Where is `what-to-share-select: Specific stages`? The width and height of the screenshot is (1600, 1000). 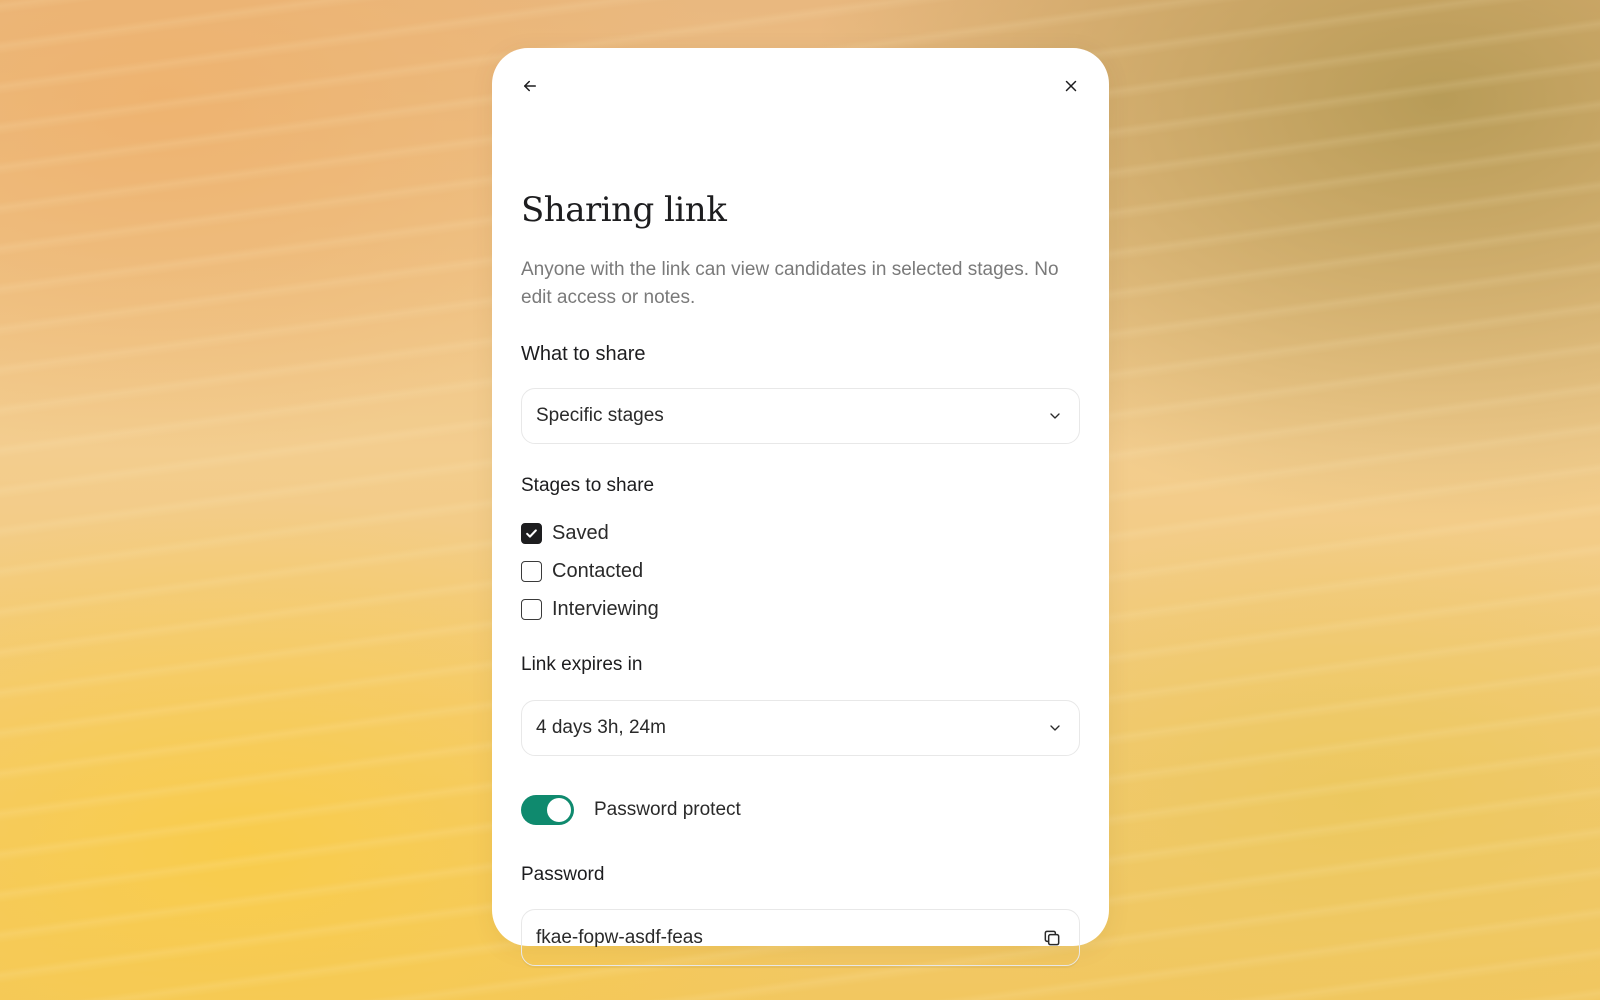
what-to-share-select: Specific stages is located at coordinates (800, 416).